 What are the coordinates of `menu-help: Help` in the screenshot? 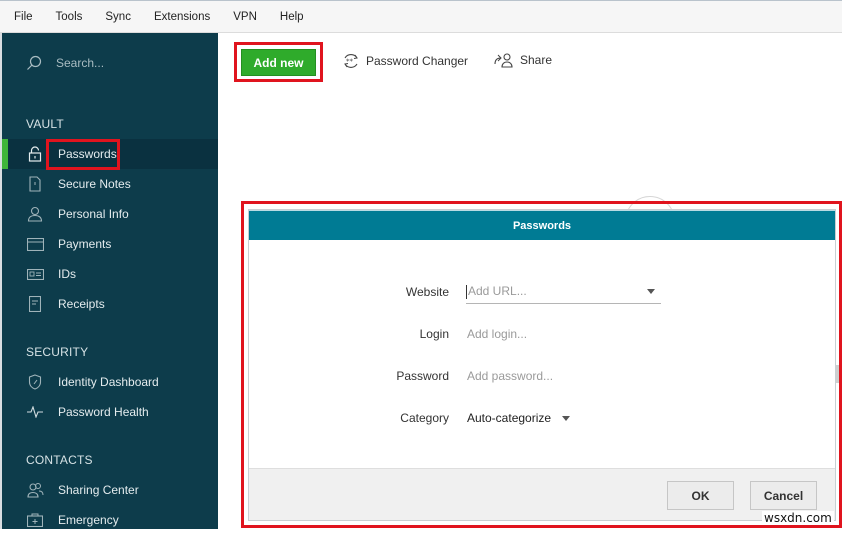 It's located at (292, 17).